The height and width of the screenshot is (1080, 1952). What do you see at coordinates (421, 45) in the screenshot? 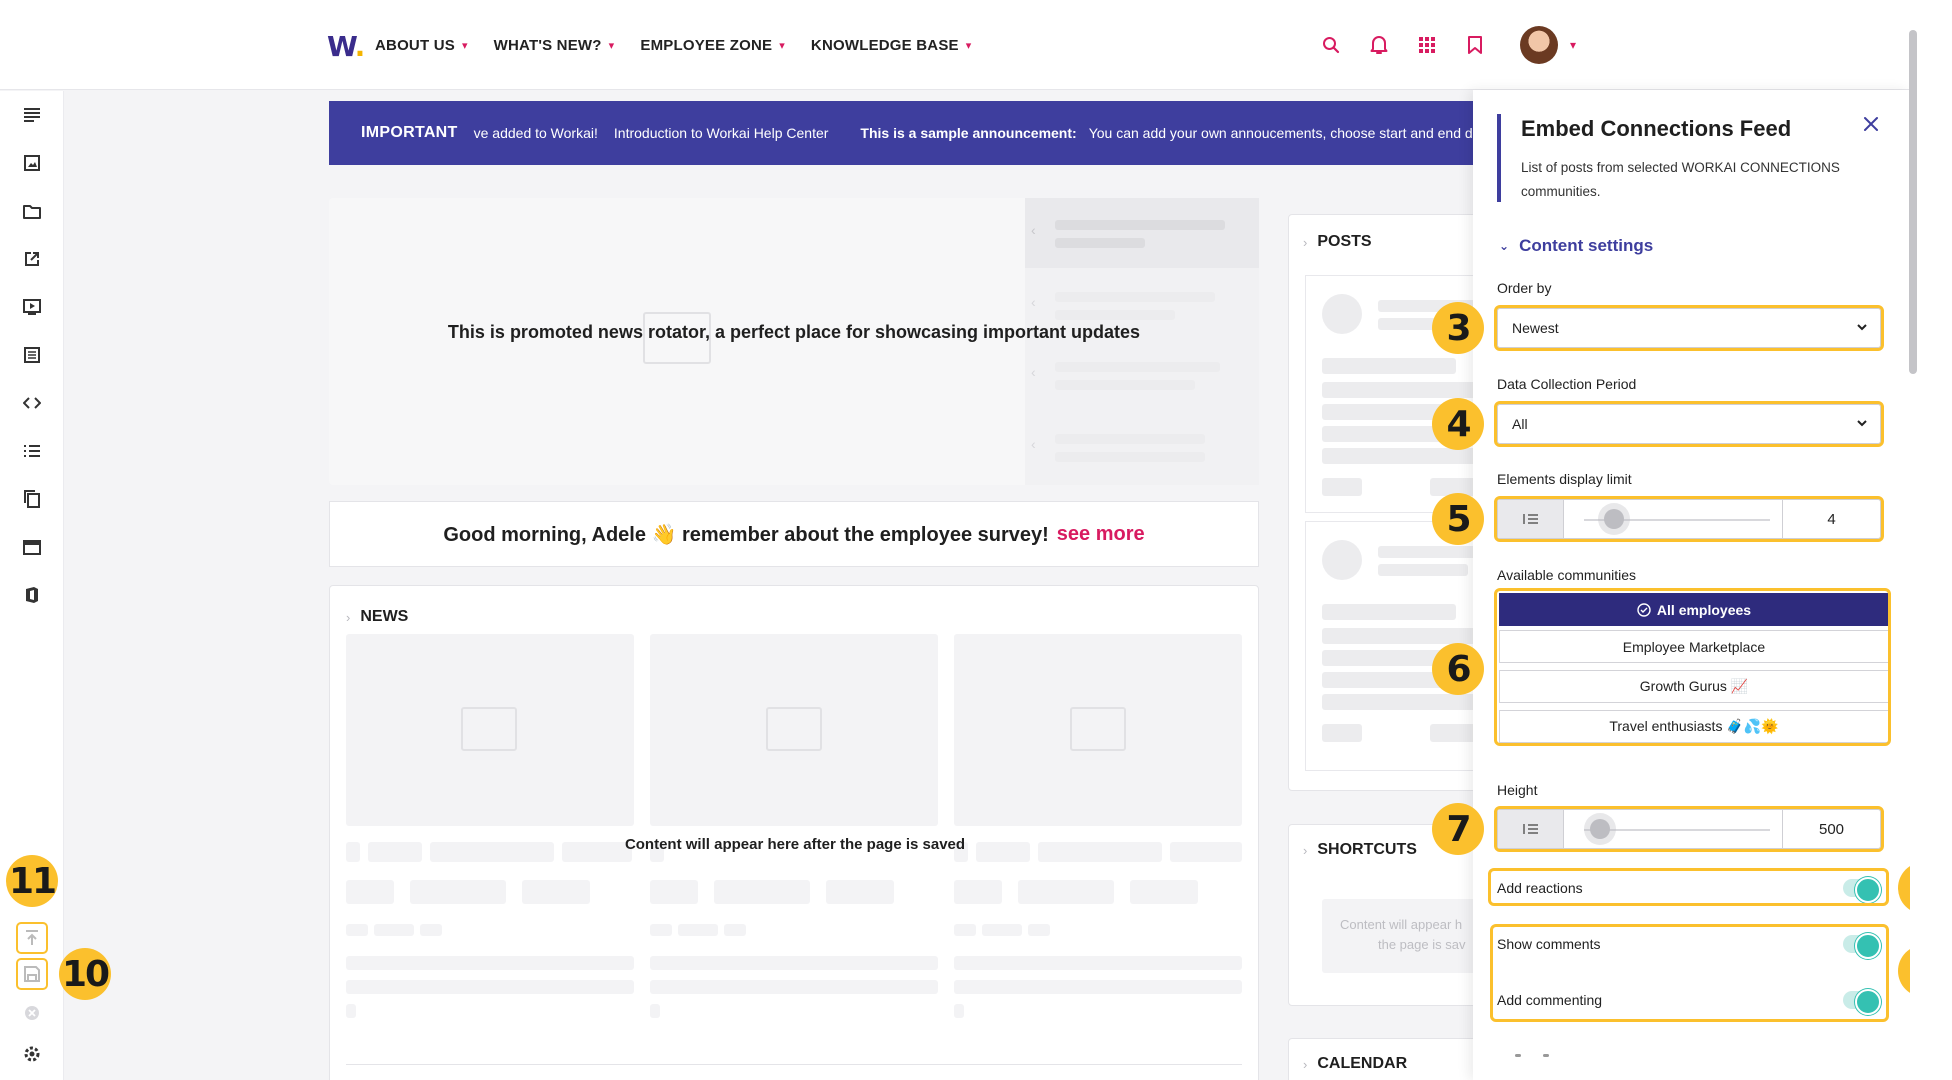
I see `nav-about-us: ABOUT US ▾` at bounding box center [421, 45].